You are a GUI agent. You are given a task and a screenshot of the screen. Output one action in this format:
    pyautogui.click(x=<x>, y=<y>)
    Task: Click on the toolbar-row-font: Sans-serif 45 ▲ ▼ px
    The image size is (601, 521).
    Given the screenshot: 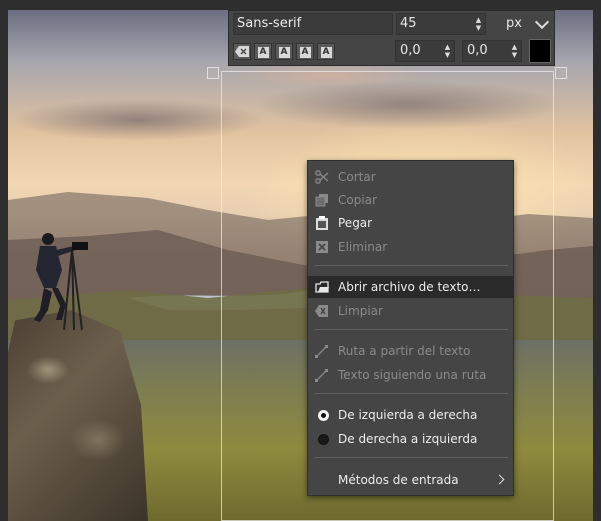 What is the action you would take?
    pyautogui.click(x=391, y=25)
    